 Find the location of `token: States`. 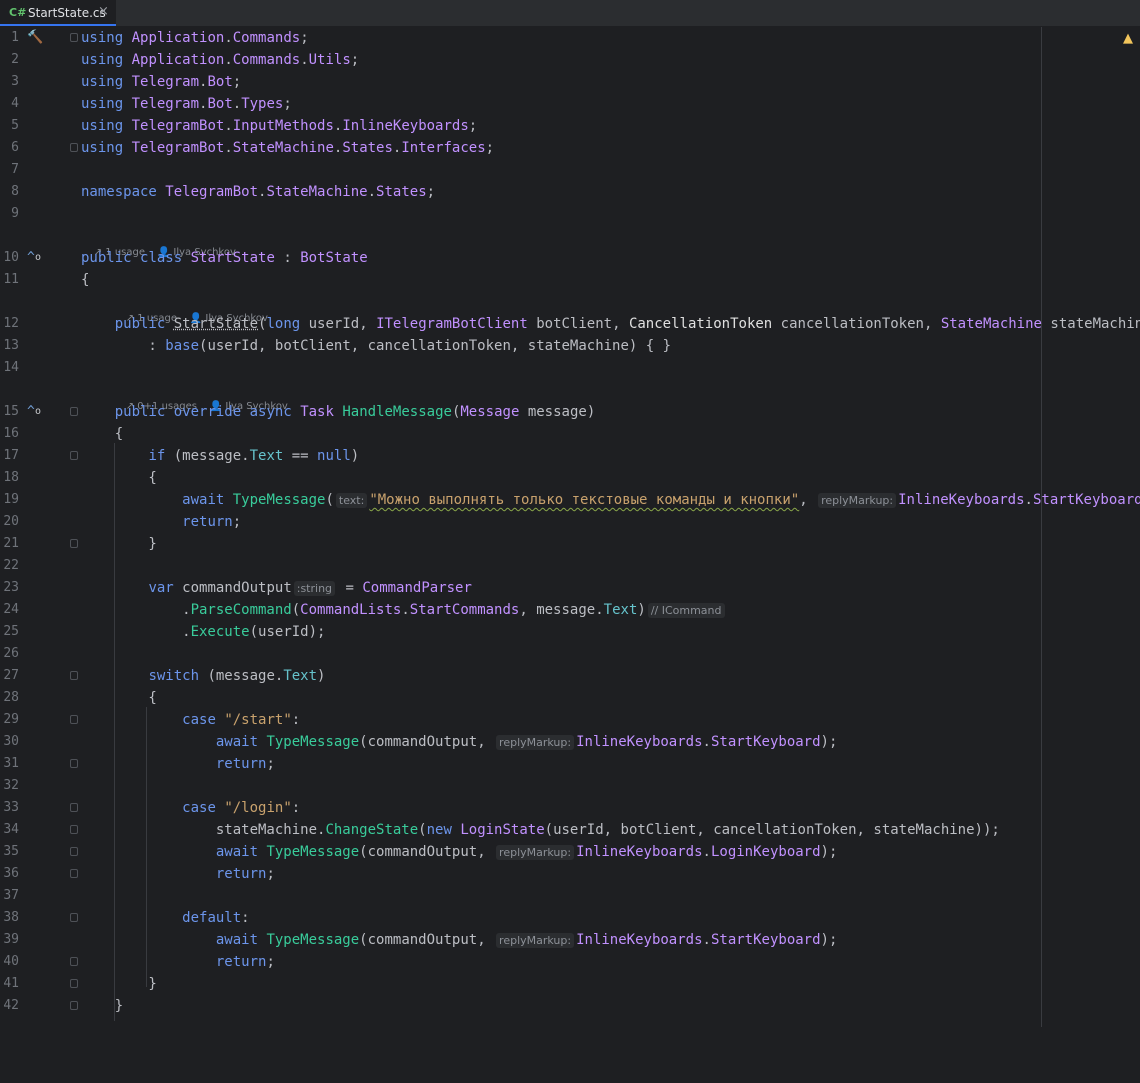

token: States is located at coordinates (401, 192).